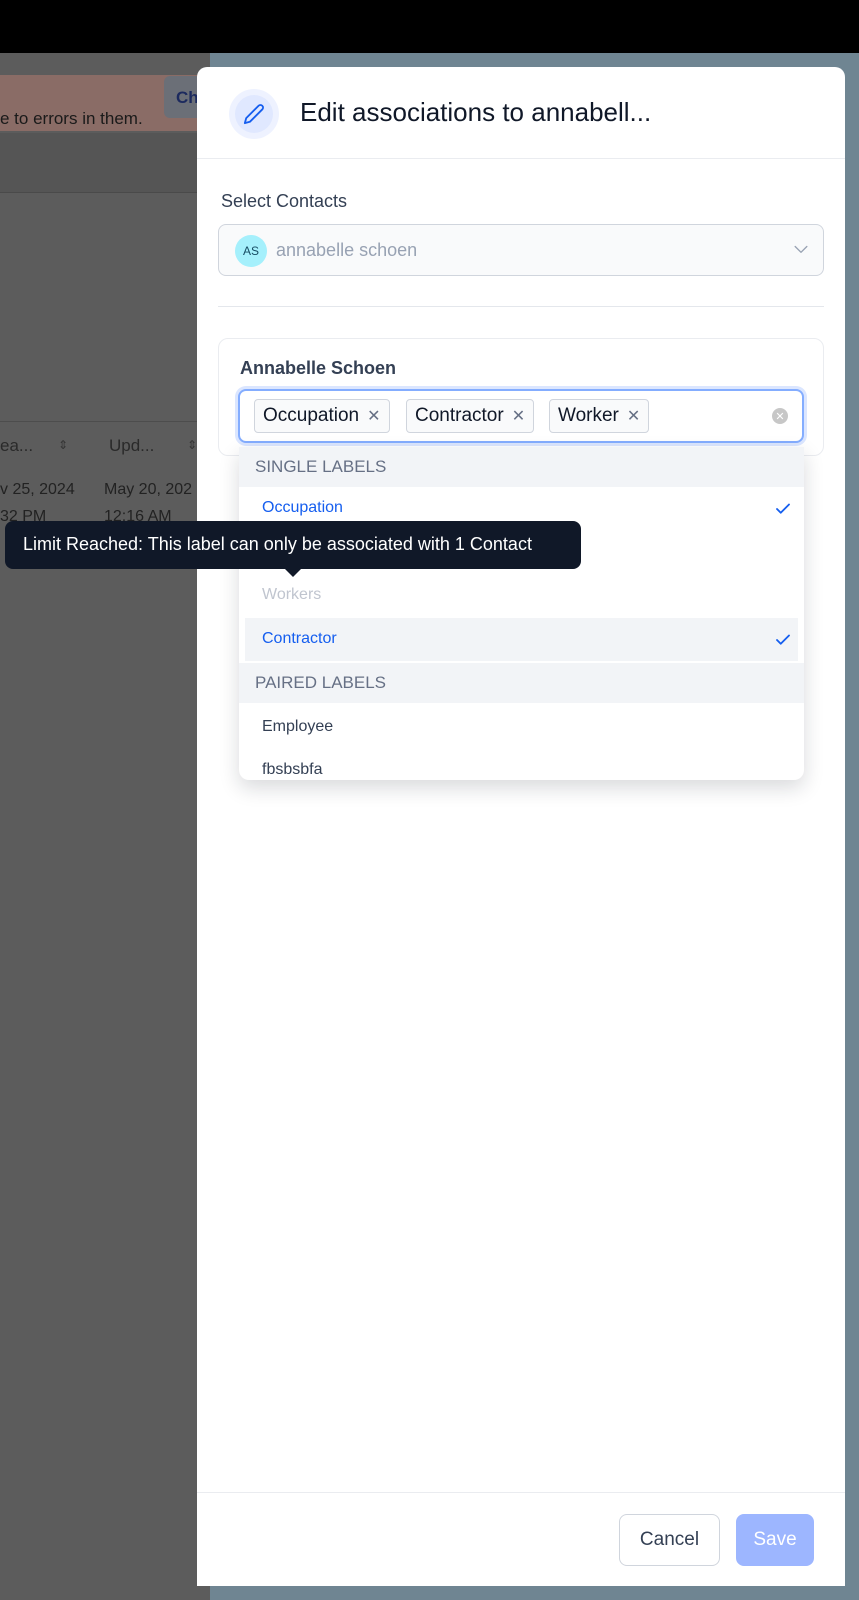 The width and height of the screenshot is (859, 1600). Describe the element at coordinates (521, 306) in the screenshot. I see `divider` at that location.